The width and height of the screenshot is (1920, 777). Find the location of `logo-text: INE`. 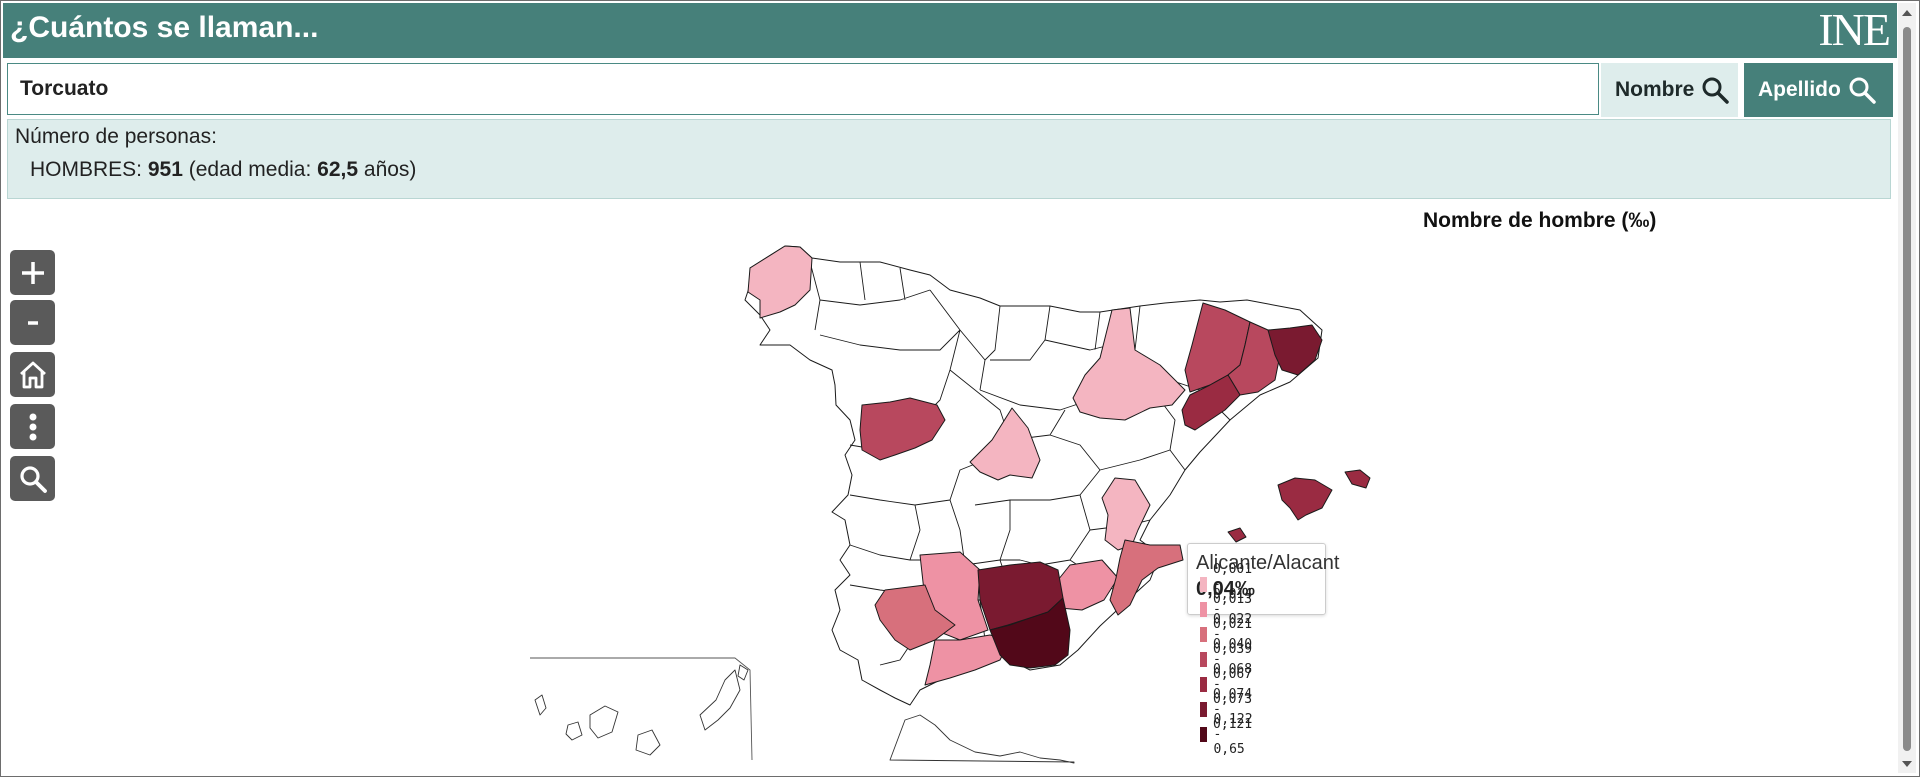

logo-text: INE is located at coordinates (1854, 29).